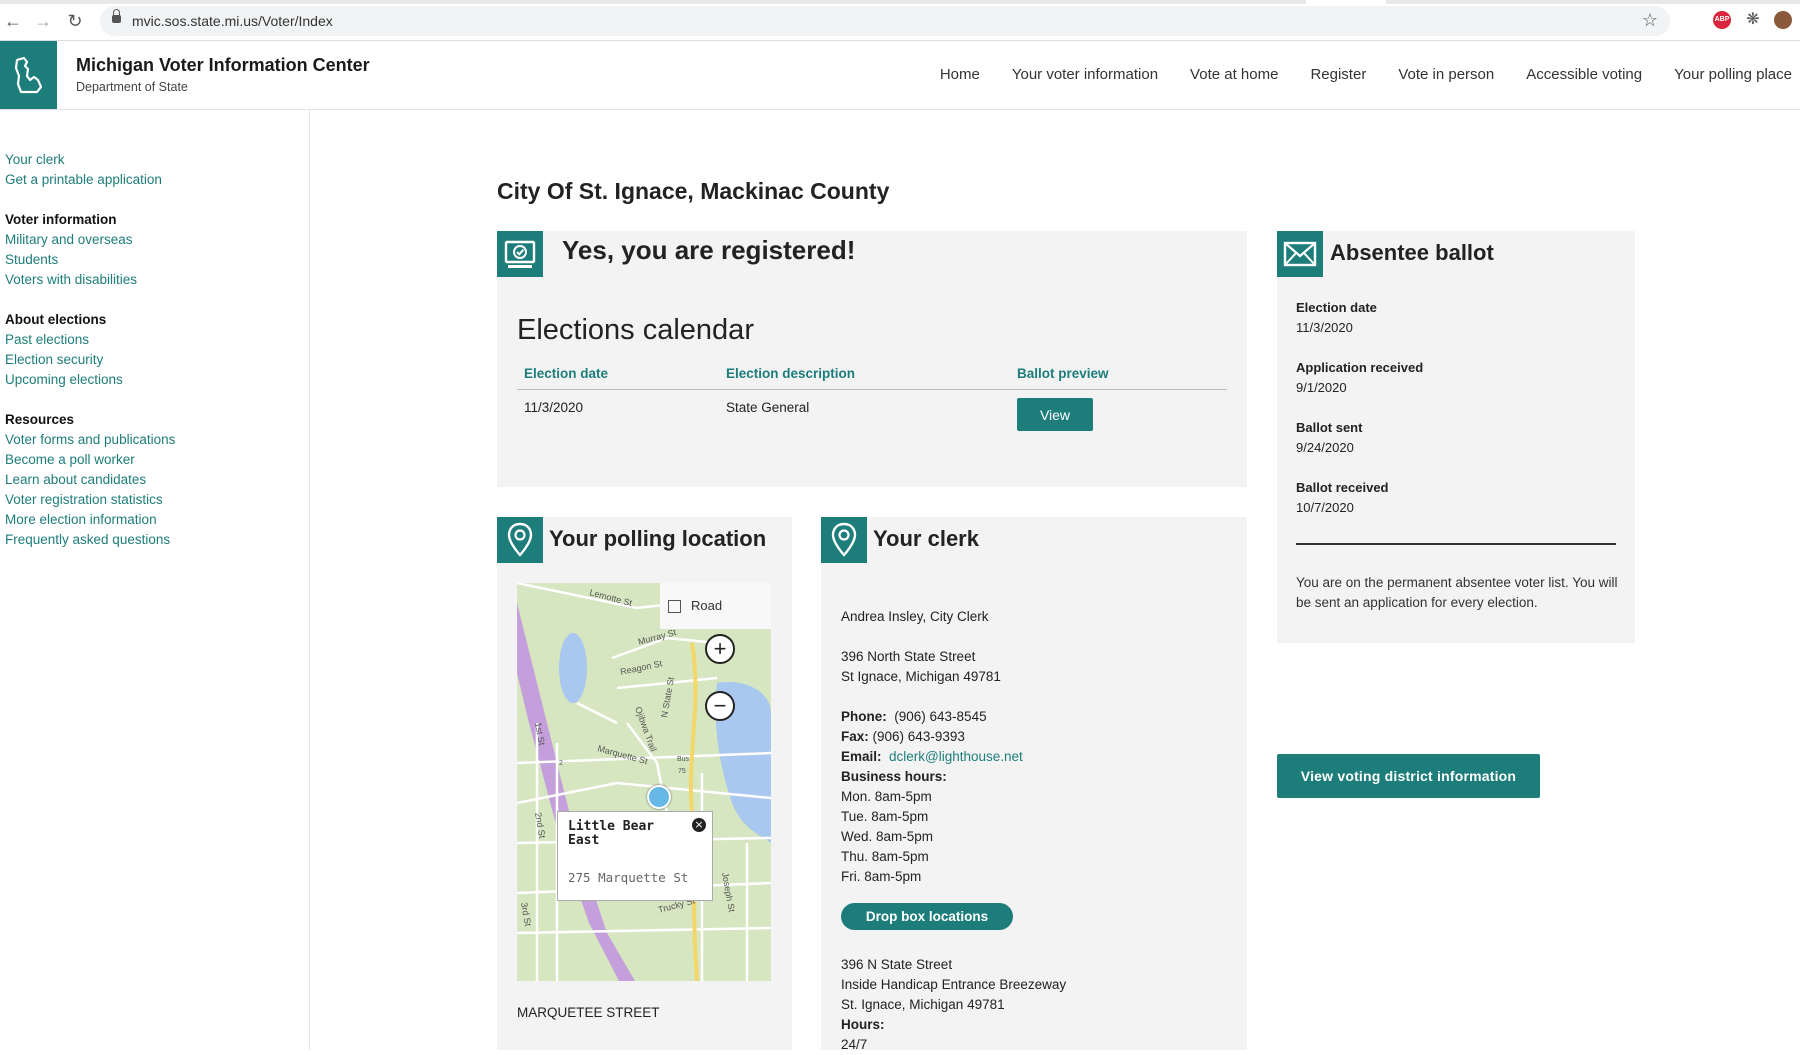 The width and height of the screenshot is (1800, 1055). Describe the element at coordinates (1055, 414) in the screenshot. I see `view-ballot-button: View` at that location.